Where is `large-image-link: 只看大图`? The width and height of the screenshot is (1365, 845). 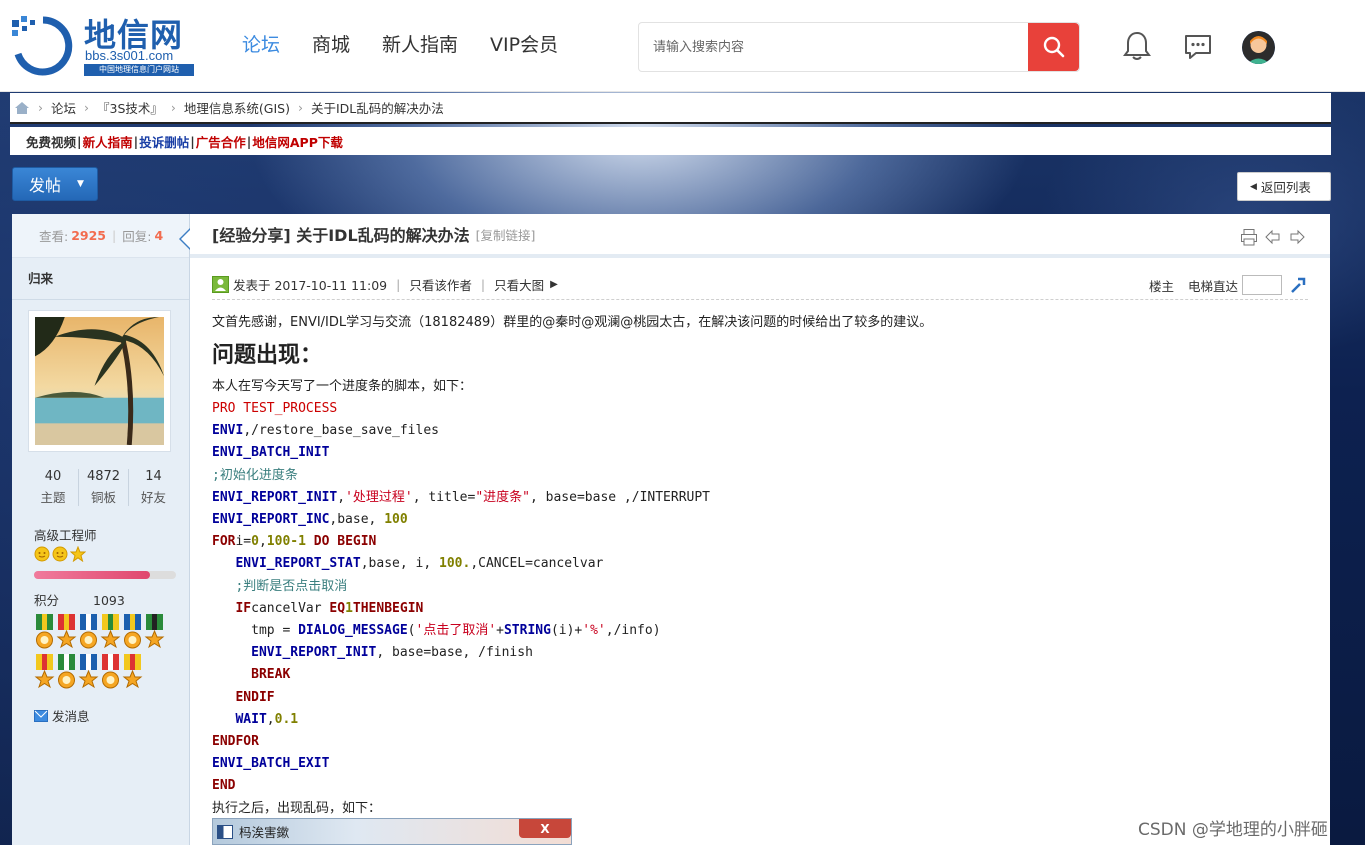 large-image-link: 只看大图 is located at coordinates (519, 284).